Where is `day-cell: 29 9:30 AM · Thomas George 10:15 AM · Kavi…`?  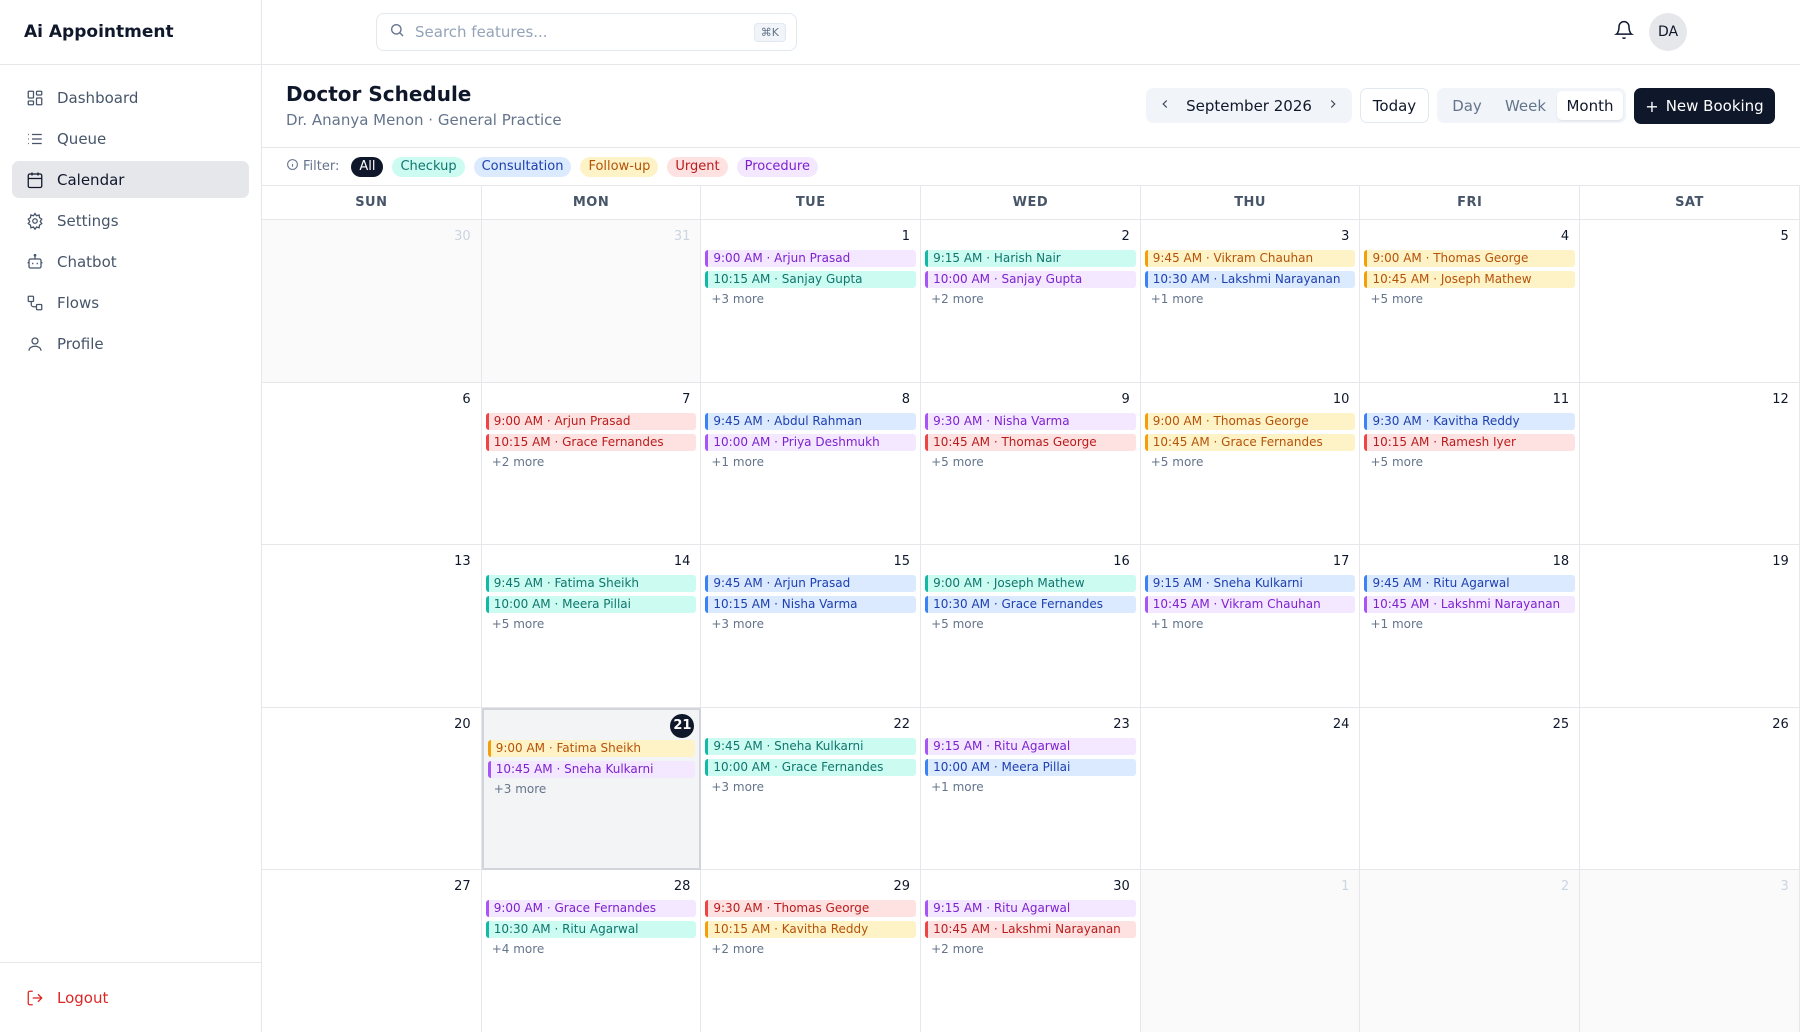 day-cell: 29 9:30 AM · Thomas George 10:15 AM · Kavi… is located at coordinates (811, 951).